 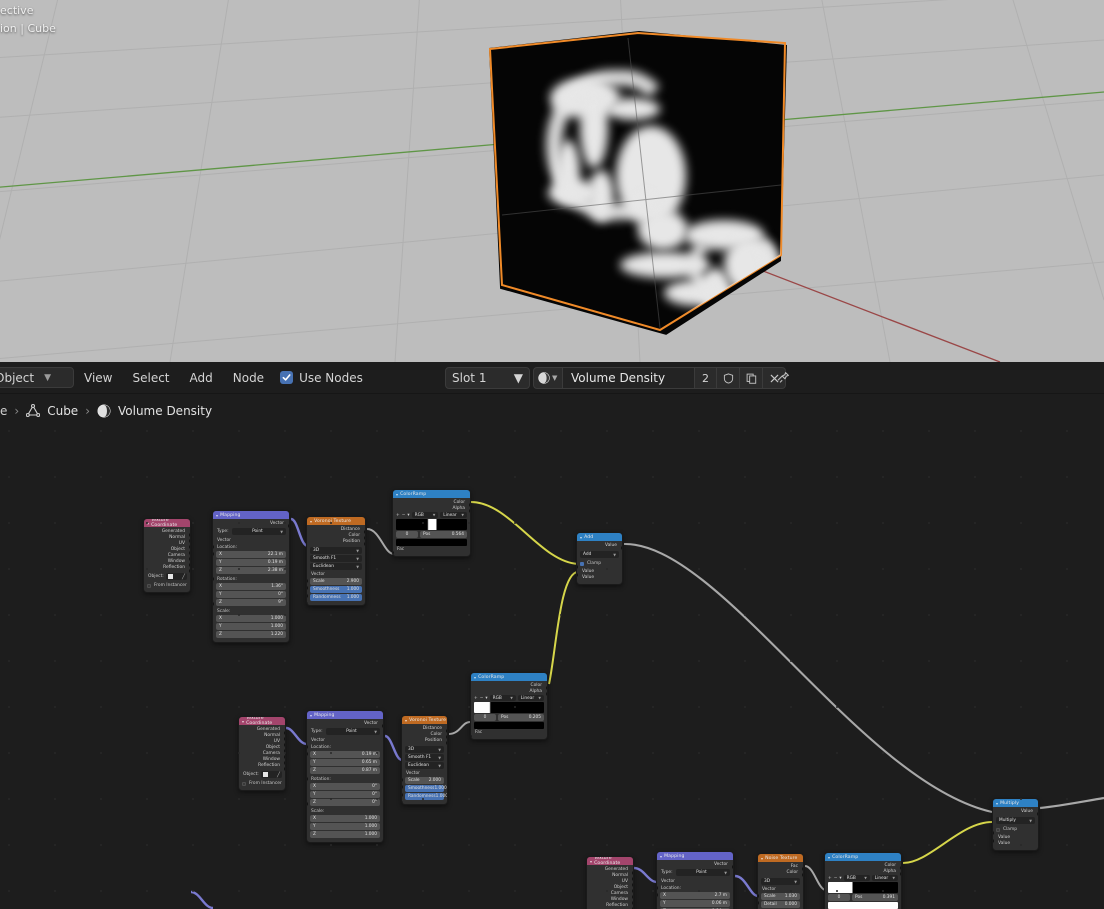 I want to click on scale-z-field: Z 1.220, so click(x=251, y=634).